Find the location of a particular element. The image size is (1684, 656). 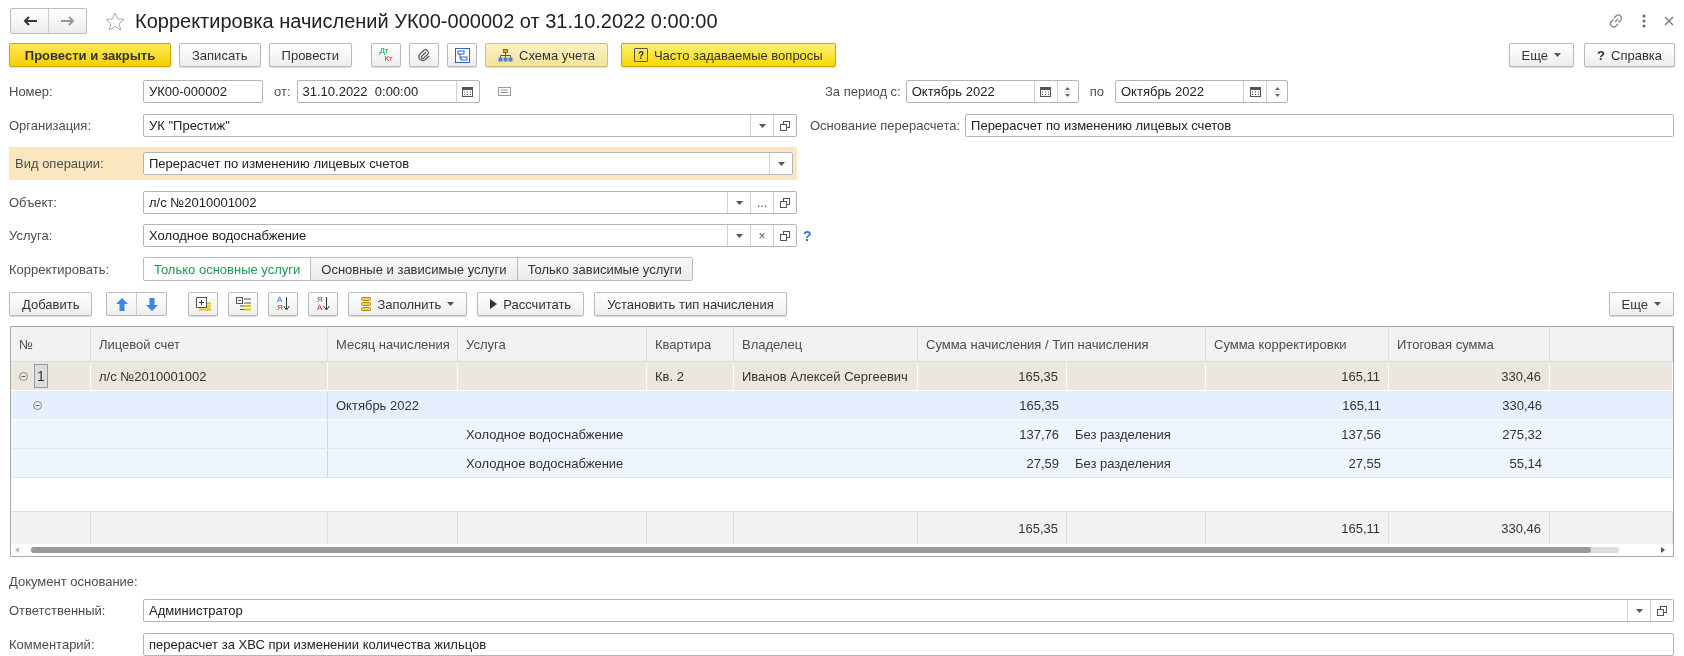

field-label: Вид операции: is located at coordinates (59, 163).